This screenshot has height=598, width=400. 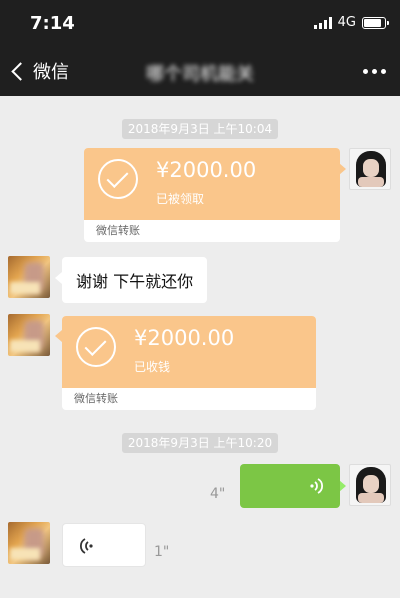 What do you see at coordinates (200, 74) in the screenshot?
I see `chat-title: 哪个司机能关` at bounding box center [200, 74].